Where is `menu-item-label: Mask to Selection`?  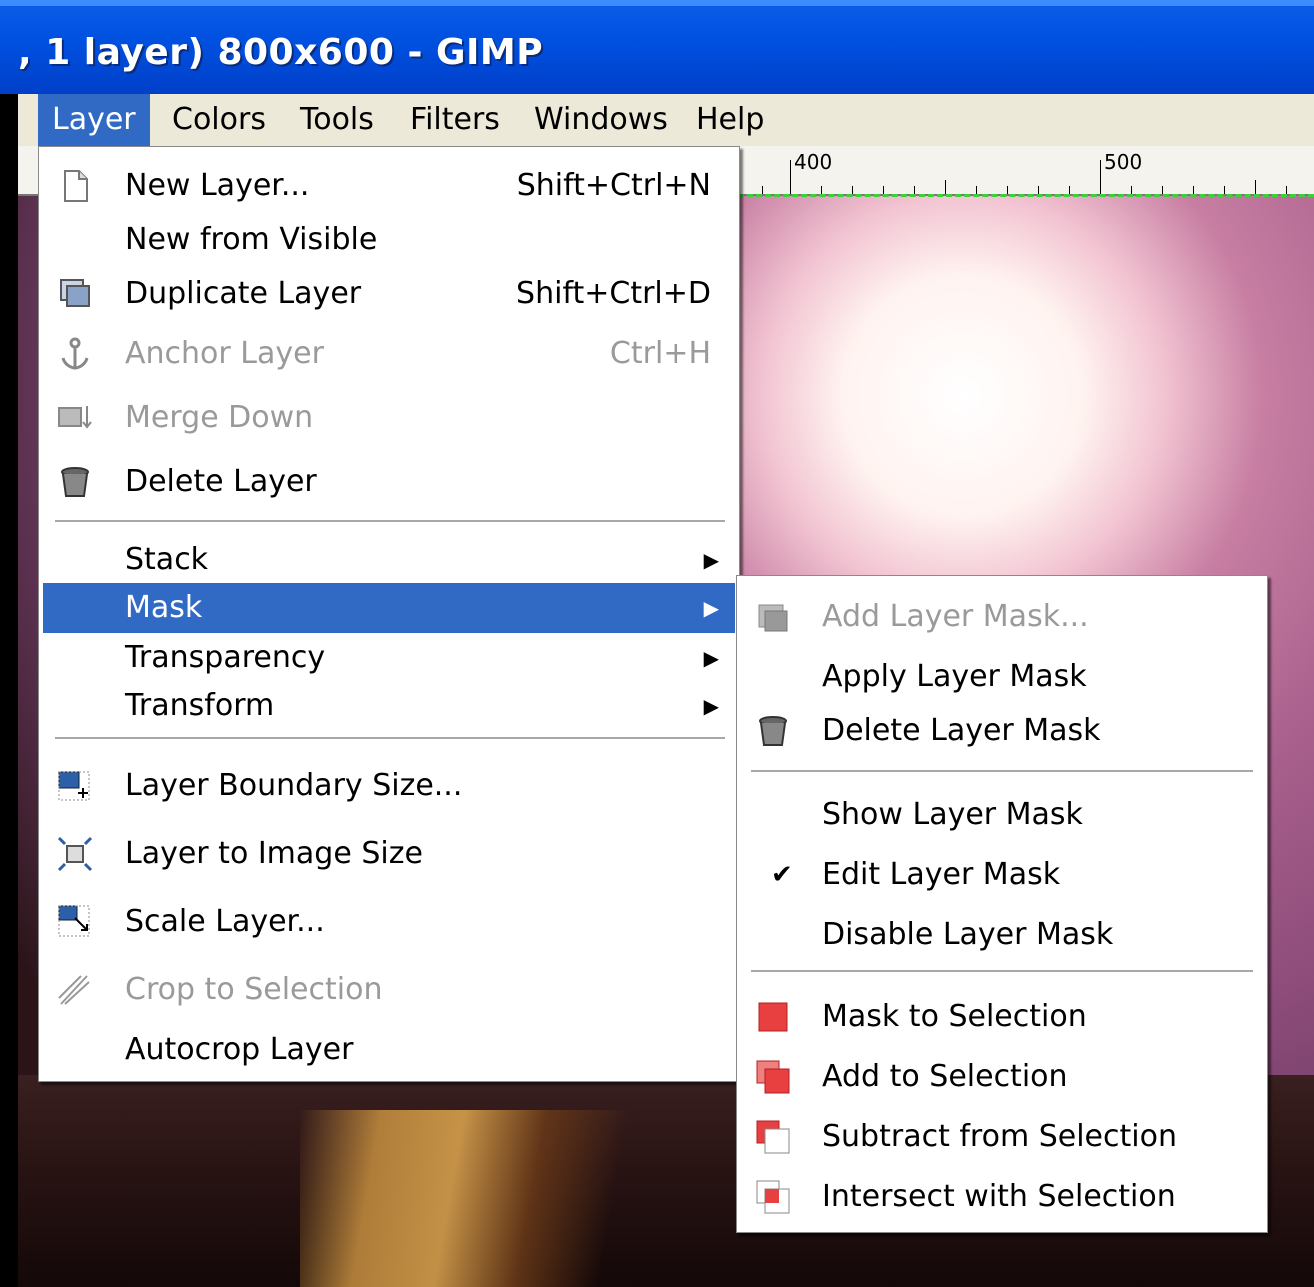 menu-item-label: Mask to Selection is located at coordinates (954, 1016).